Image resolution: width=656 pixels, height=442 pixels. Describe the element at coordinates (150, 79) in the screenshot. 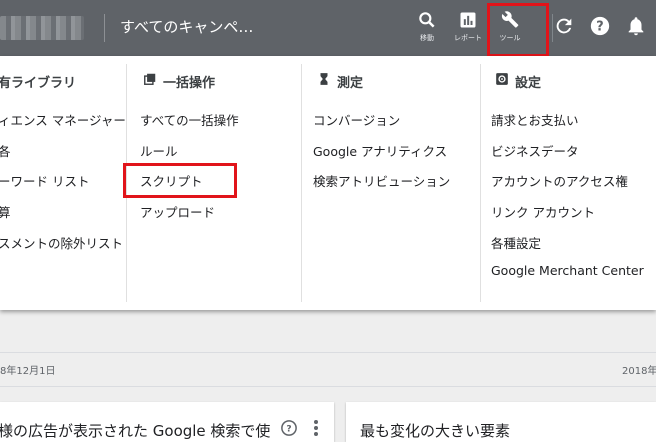

I see `bulk-actions-icon` at that location.